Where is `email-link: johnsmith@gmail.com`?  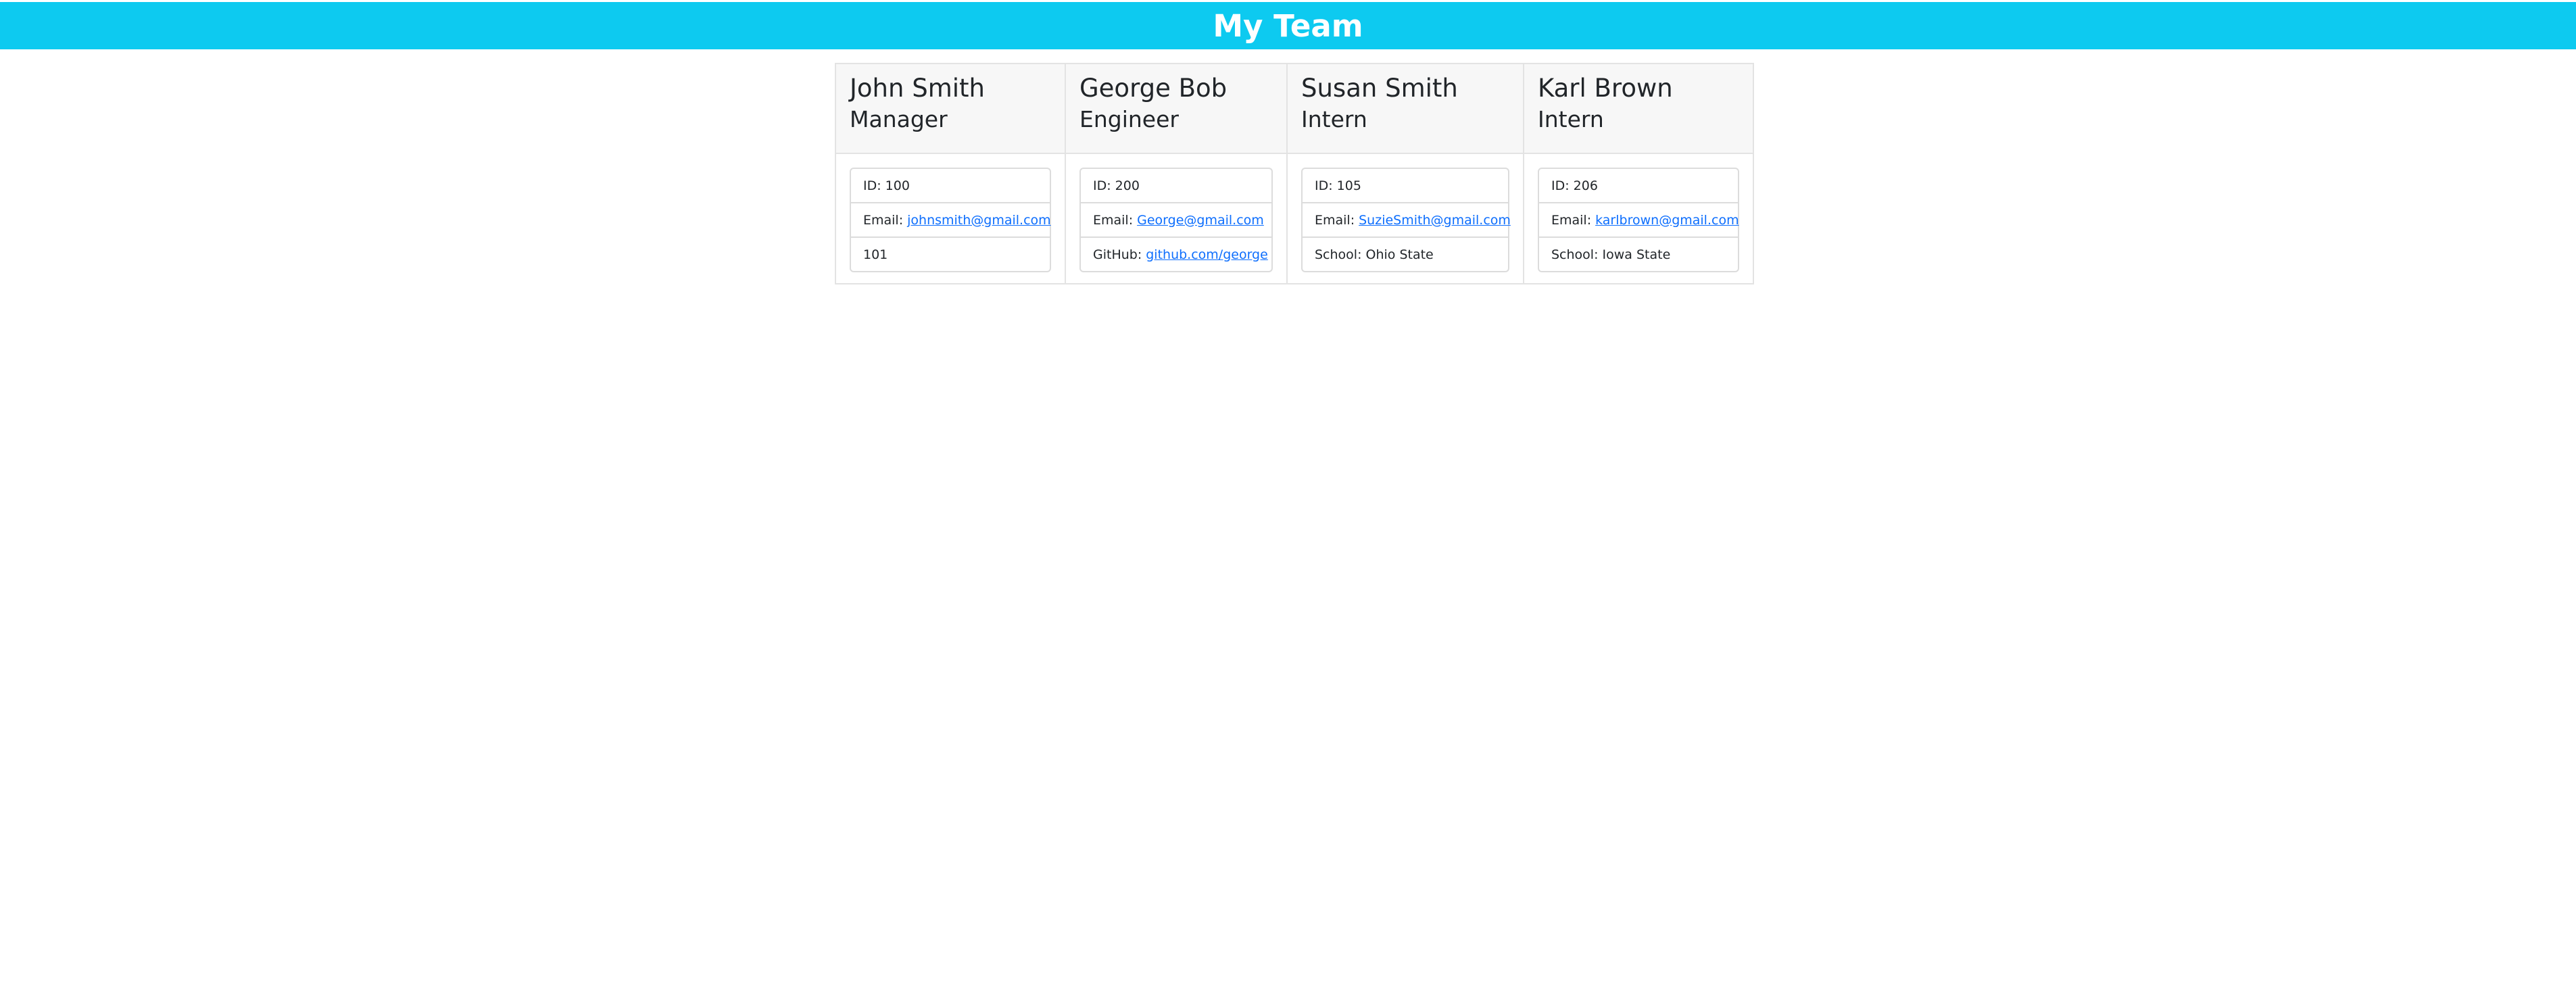 email-link: johnsmith@gmail.com is located at coordinates (979, 221).